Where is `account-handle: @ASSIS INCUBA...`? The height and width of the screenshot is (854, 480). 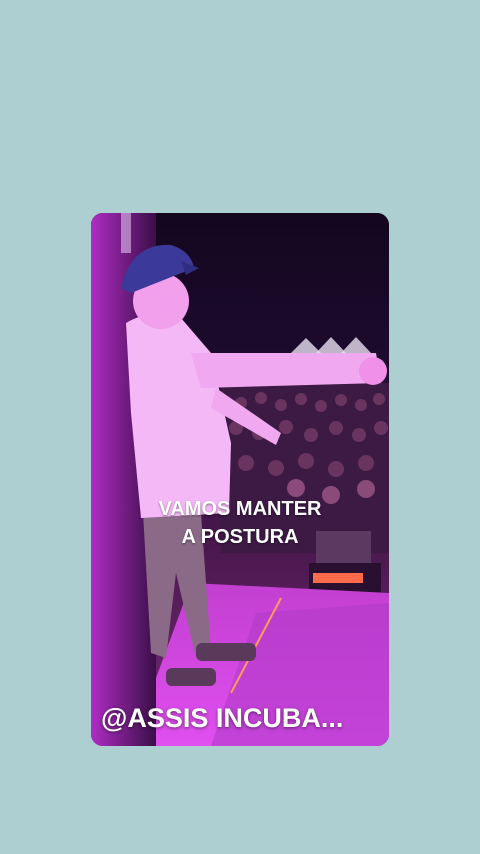 account-handle: @ASSIS INCUBA... is located at coordinates (222, 718).